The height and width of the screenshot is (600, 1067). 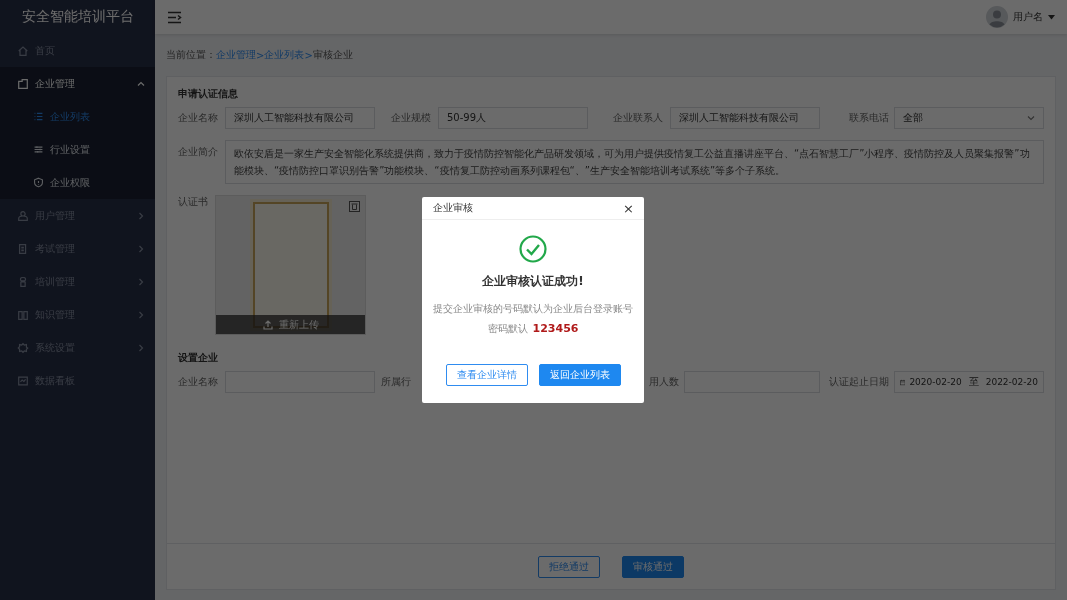 I want to click on reject-button: 拒绝通过, so click(x=569, y=566).